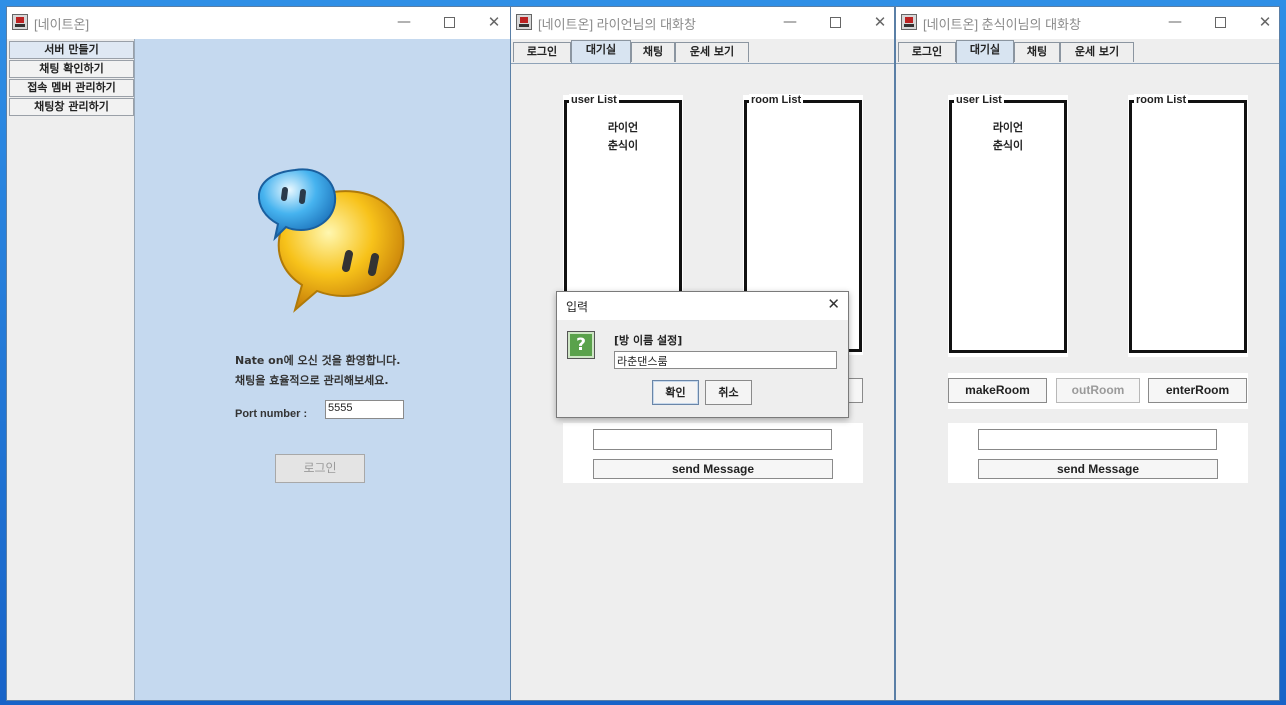 The image size is (1286, 705). Describe the element at coordinates (258, 23) in the screenshot. I see `server-window-titlebar: [네이트온] — ✕` at that location.